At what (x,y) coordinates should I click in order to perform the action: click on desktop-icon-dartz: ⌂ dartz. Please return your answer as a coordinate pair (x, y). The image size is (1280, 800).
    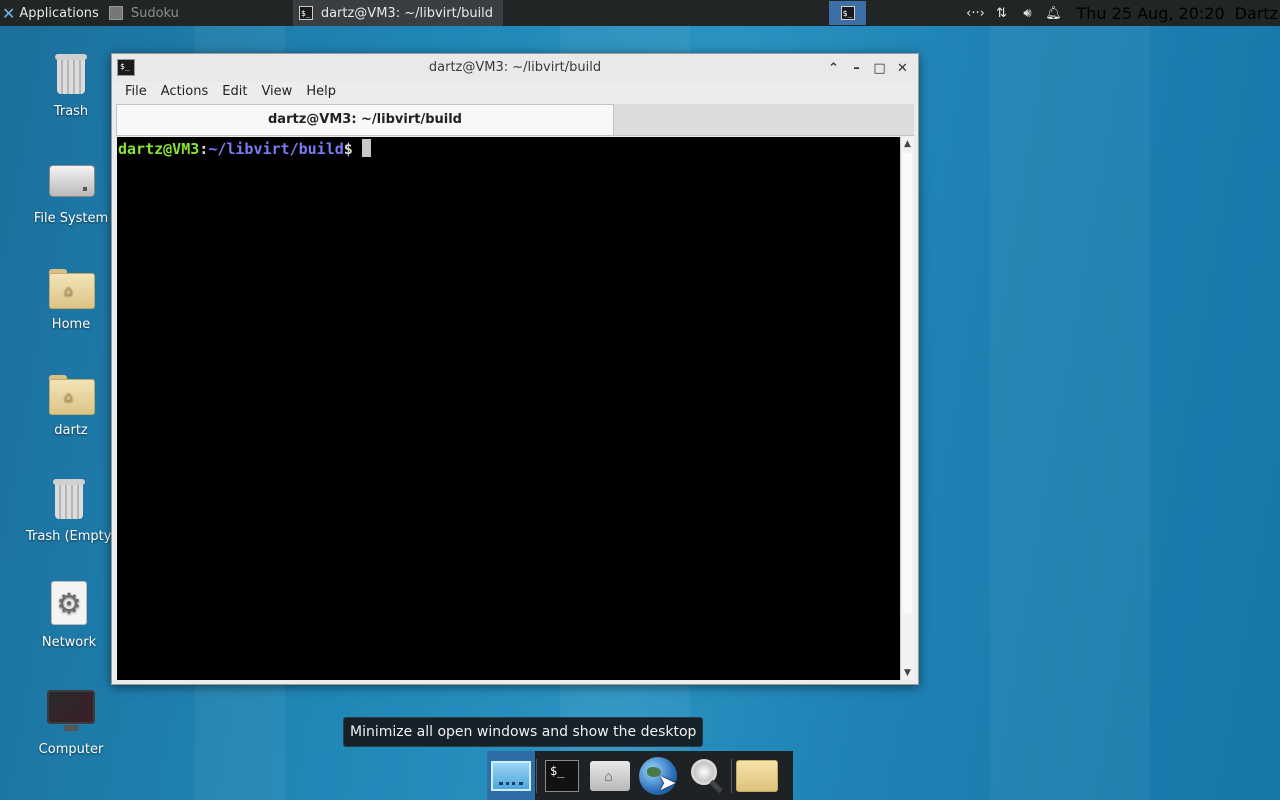
    Looking at the image, I should click on (71, 403).